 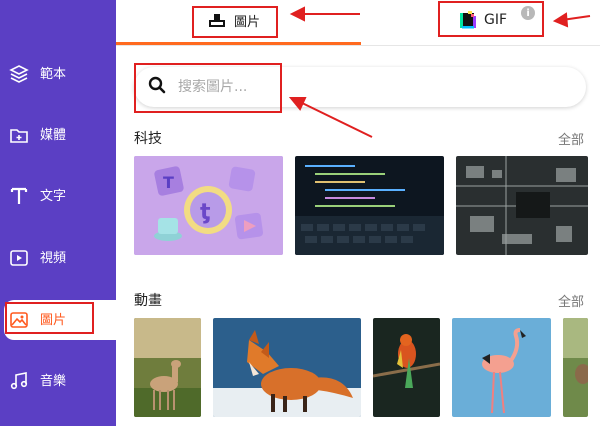 I want to click on annotation-box-gif-tab, so click(x=491, y=19).